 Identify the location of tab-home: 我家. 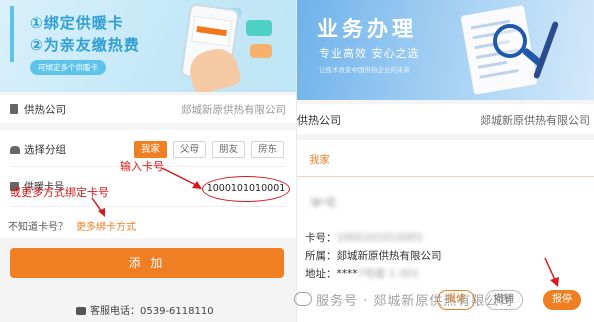
(319, 159).